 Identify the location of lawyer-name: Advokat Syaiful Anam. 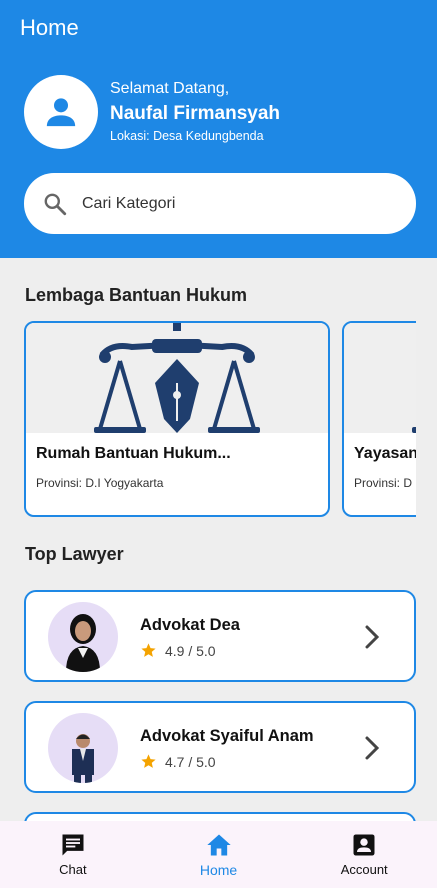
(227, 736).